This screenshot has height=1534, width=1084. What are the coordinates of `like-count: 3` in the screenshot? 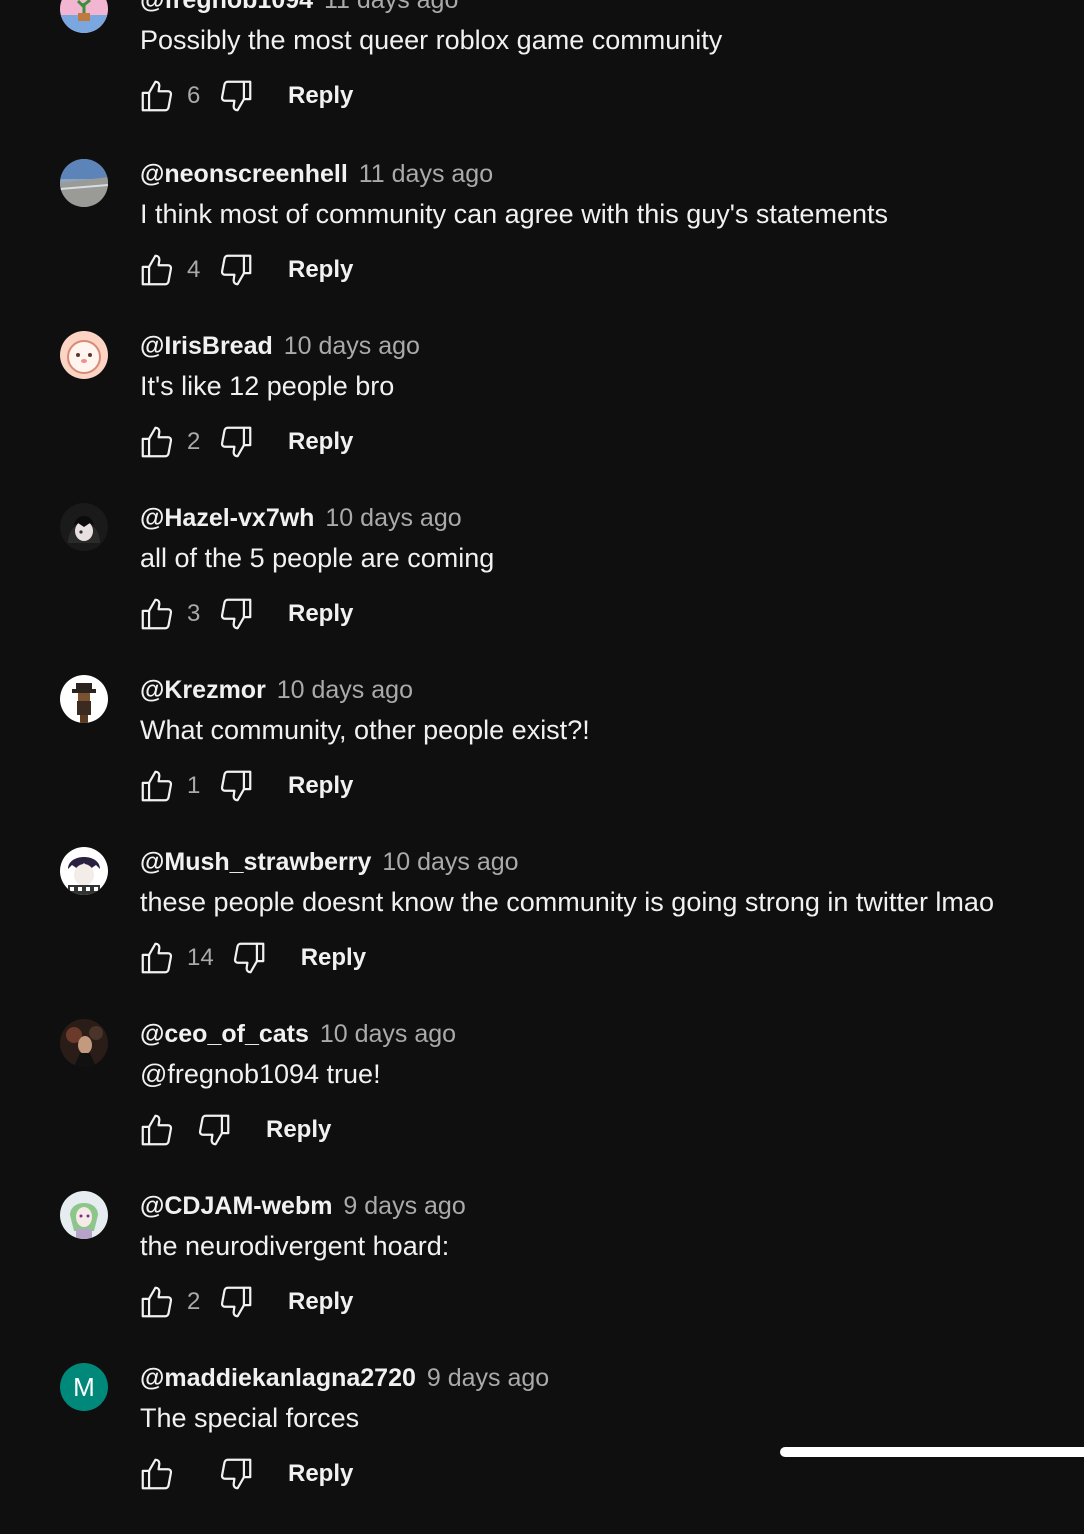 It's located at (194, 613).